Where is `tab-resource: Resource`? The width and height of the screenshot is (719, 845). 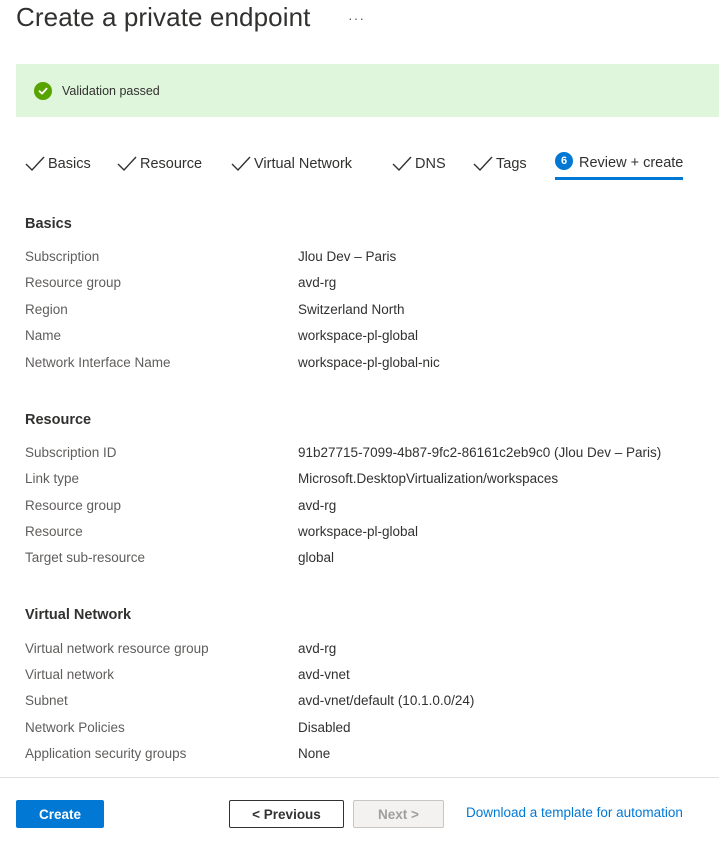 tab-resource: Resource is located at coordinates (159, 164).